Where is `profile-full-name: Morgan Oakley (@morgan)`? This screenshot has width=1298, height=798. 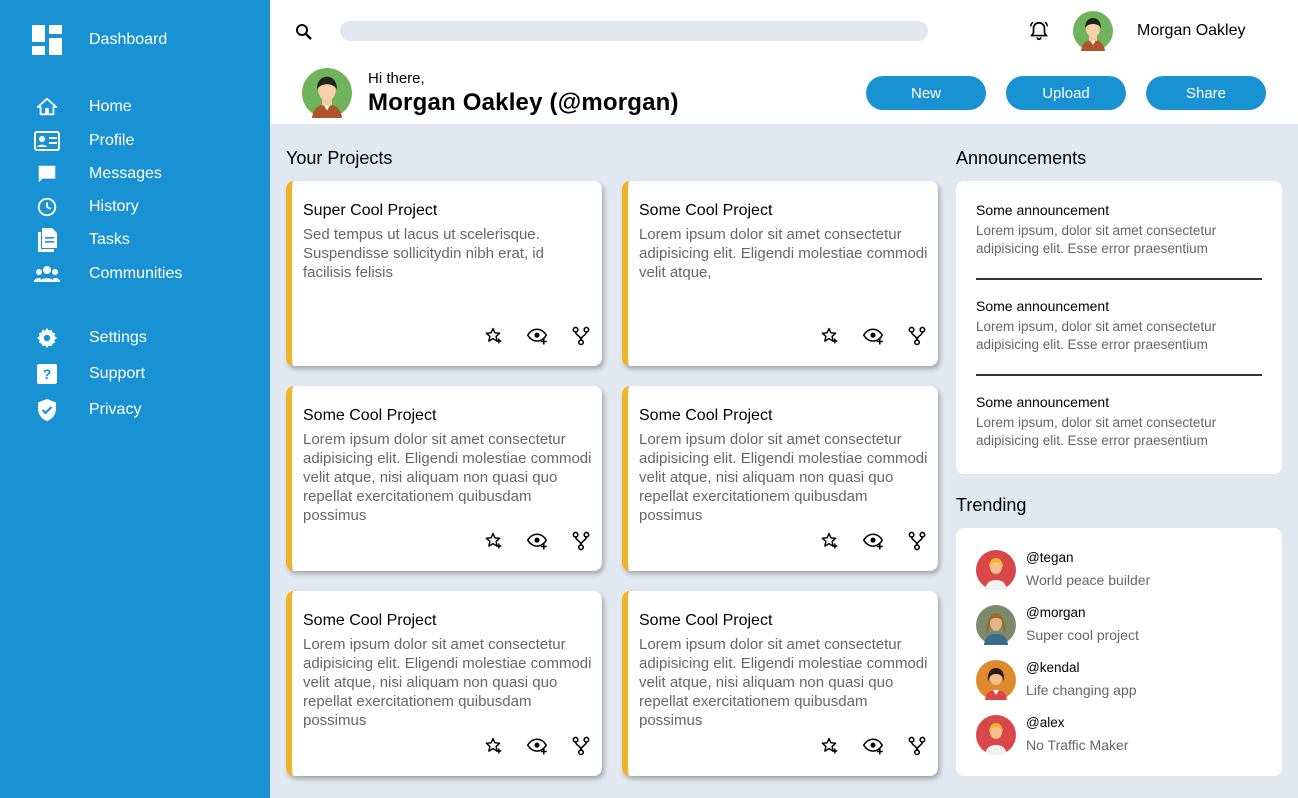
profile-full-name: Morgan Oakley (@morgan) is located at coordinates (523, 102).